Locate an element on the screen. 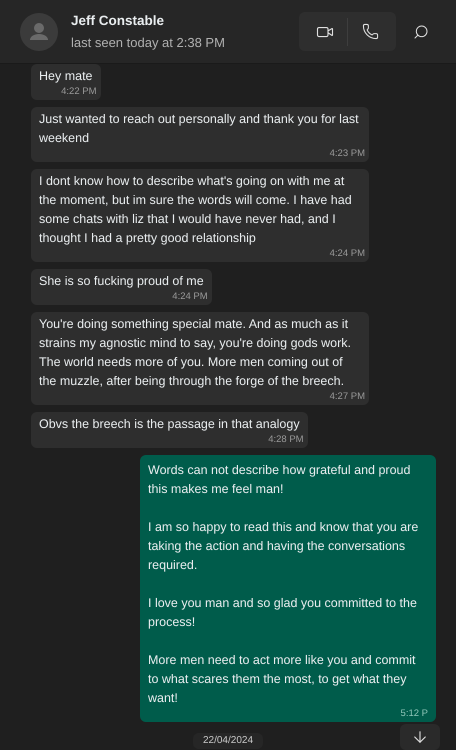 The width and height of the screenshot is (456, 750). message-text: I am so happy to read this and know that you are taking the action and having the conversations required. is located at coordinates (284, 546).